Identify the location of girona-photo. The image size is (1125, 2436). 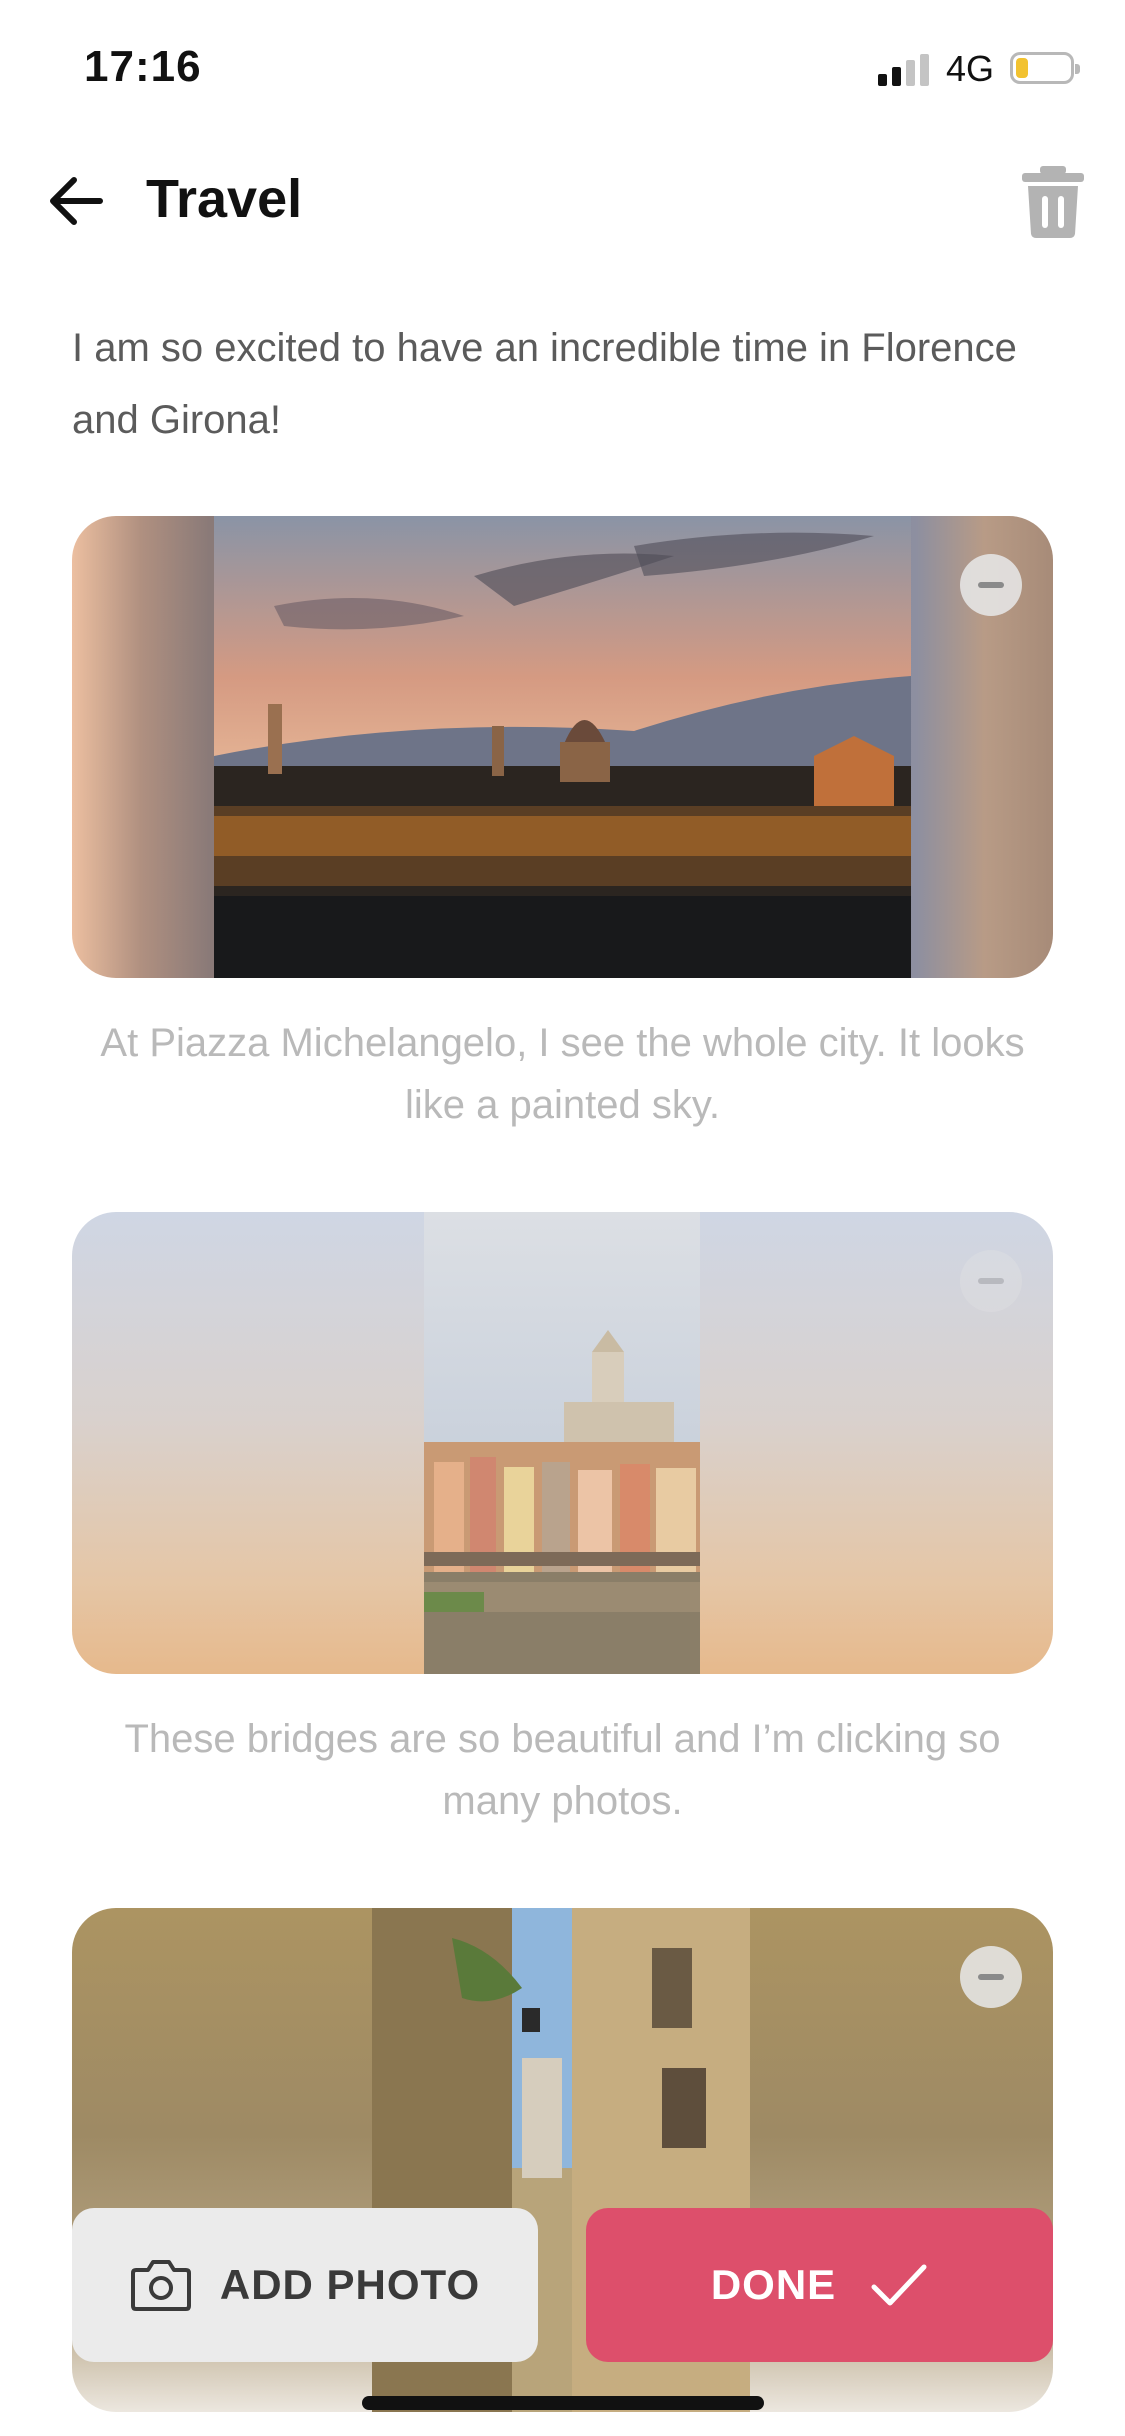
(562, 1443).